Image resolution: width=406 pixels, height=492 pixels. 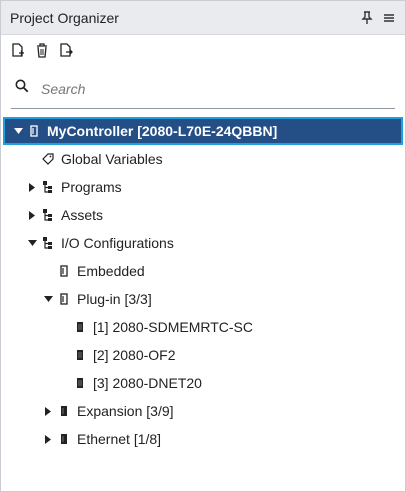 What do you see at coordinates (91, 187) in the screenshot?
I see `tree-item-label: Programs` at bounding box center [91, 187].